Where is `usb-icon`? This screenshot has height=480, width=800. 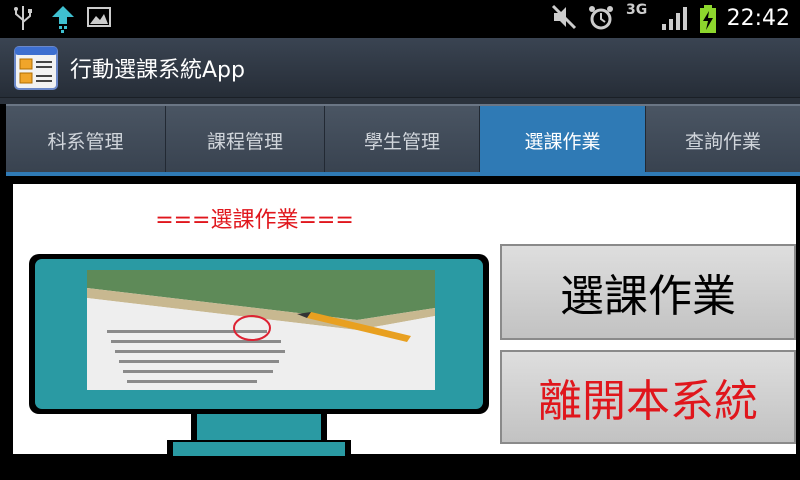 usb-icon is located at coordinates (23, 18).